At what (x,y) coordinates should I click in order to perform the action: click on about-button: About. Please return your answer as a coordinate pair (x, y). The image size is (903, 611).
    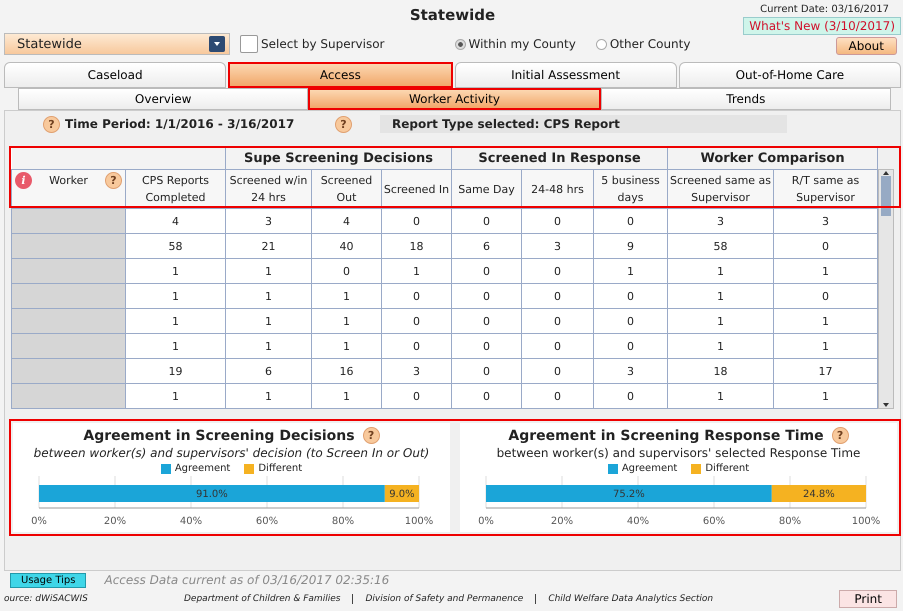
    Looking at the image, I should click on (866, 46).